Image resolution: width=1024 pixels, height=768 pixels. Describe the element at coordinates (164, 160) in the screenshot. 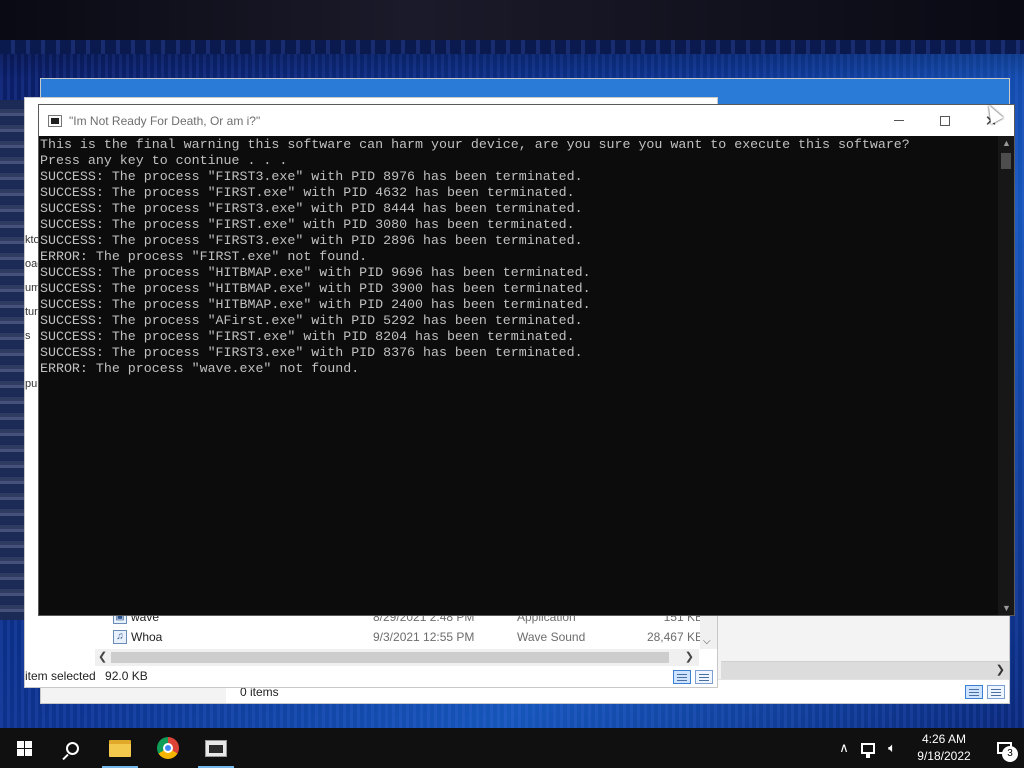

I see `console-line: Press any key to continue . . .` at that location.